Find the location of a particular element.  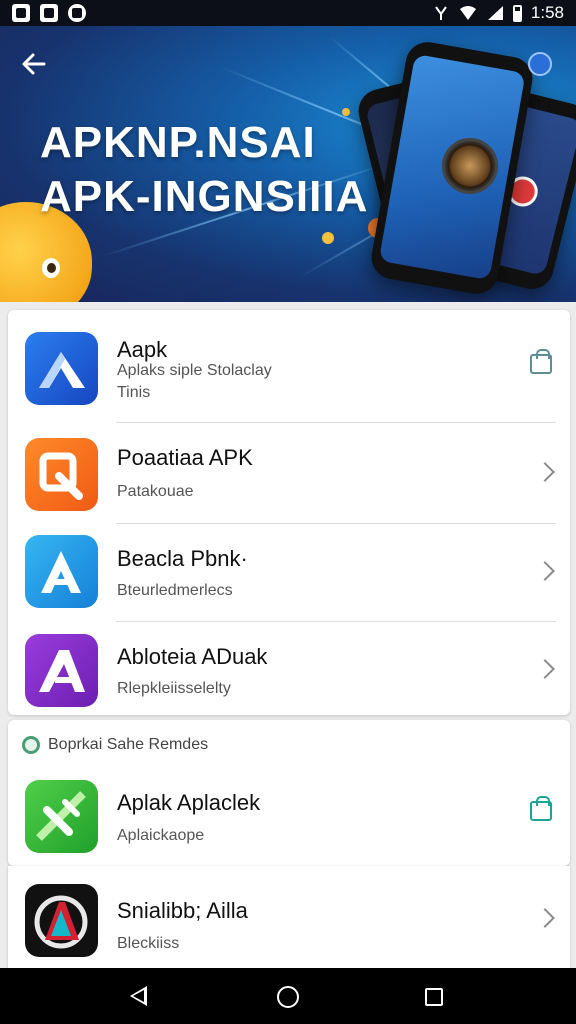

app-subtitle: Rlepkleiisselelty is located at coordinates (174, 688).